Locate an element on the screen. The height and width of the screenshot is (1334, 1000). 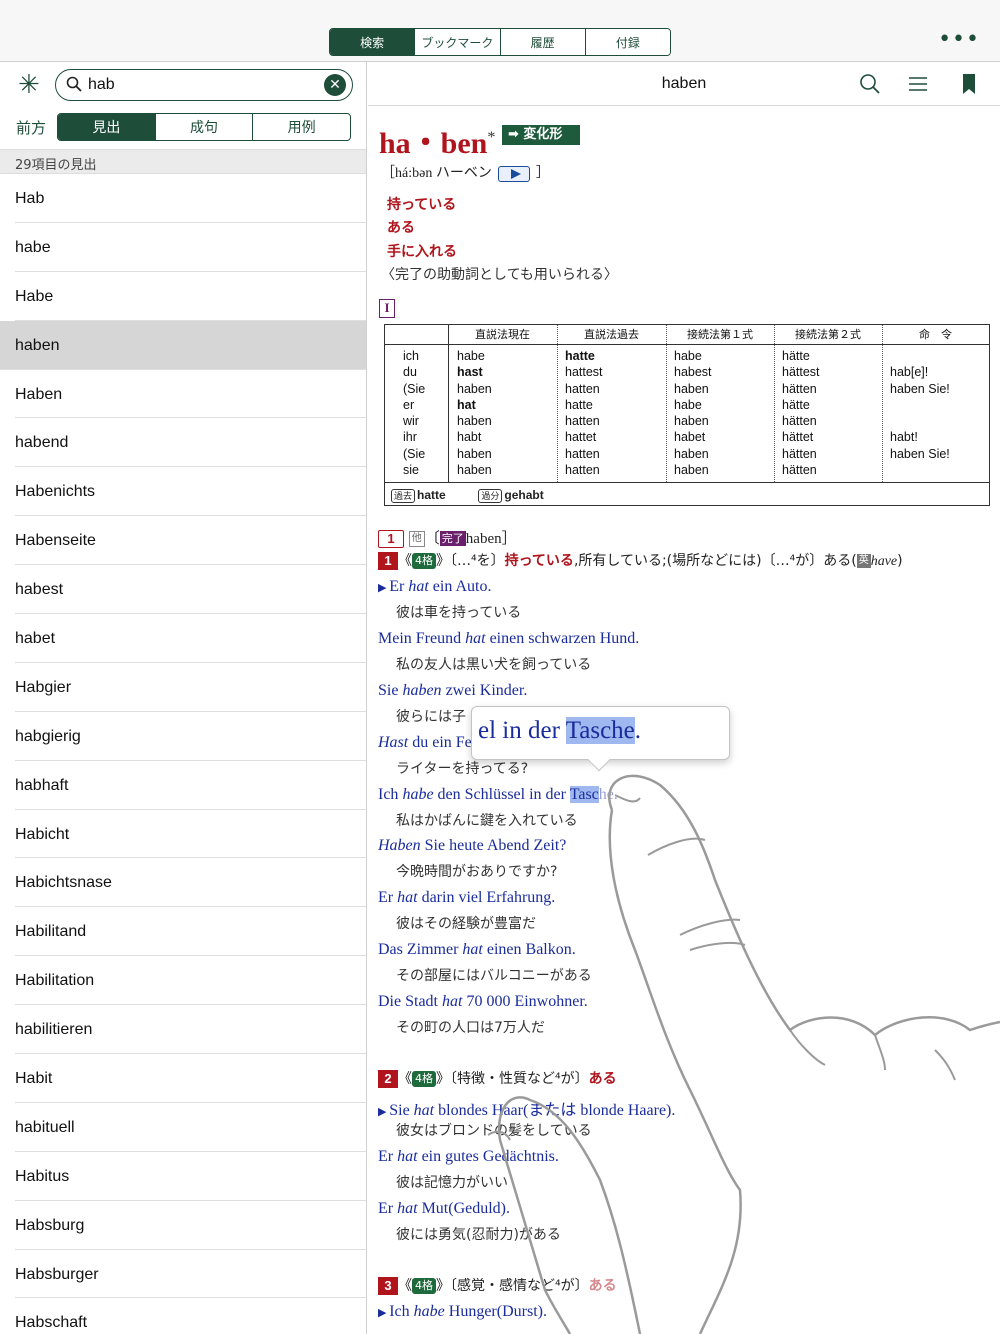
tab-history: 履歴 is located at coordinates (542, 42).